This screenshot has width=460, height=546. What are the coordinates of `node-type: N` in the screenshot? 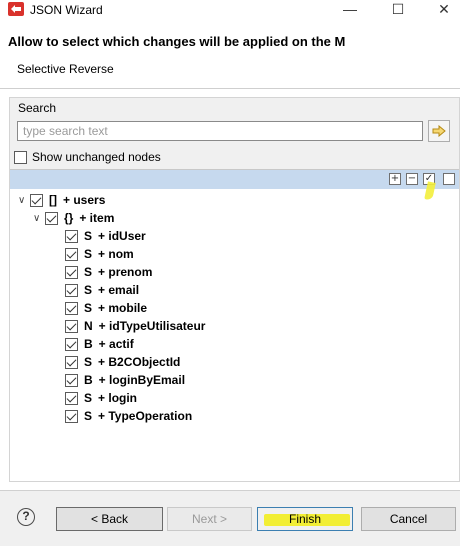 It's located at (88, 326).